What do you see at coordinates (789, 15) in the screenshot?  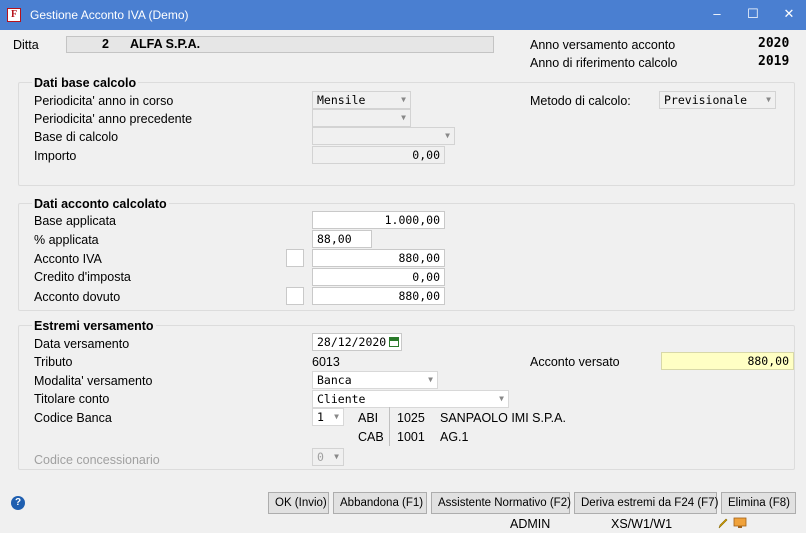 I see `close-button: ✕` at bounding box center [789, 15].